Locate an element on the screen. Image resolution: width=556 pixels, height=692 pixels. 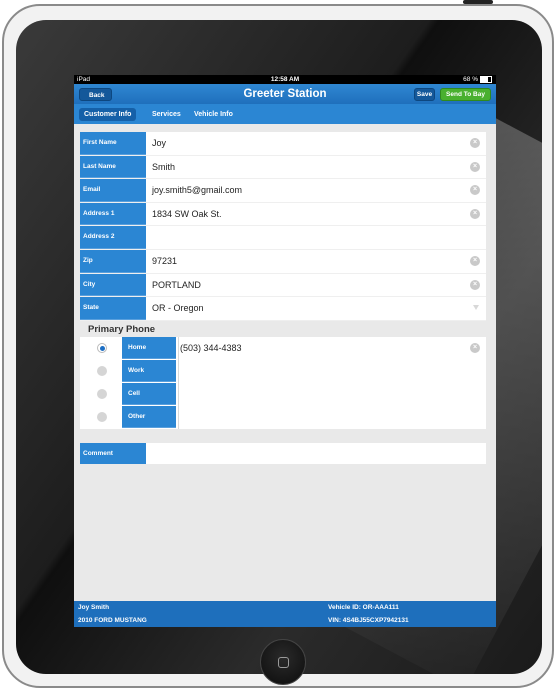
city-label: City is located at coordinates (113, 285).